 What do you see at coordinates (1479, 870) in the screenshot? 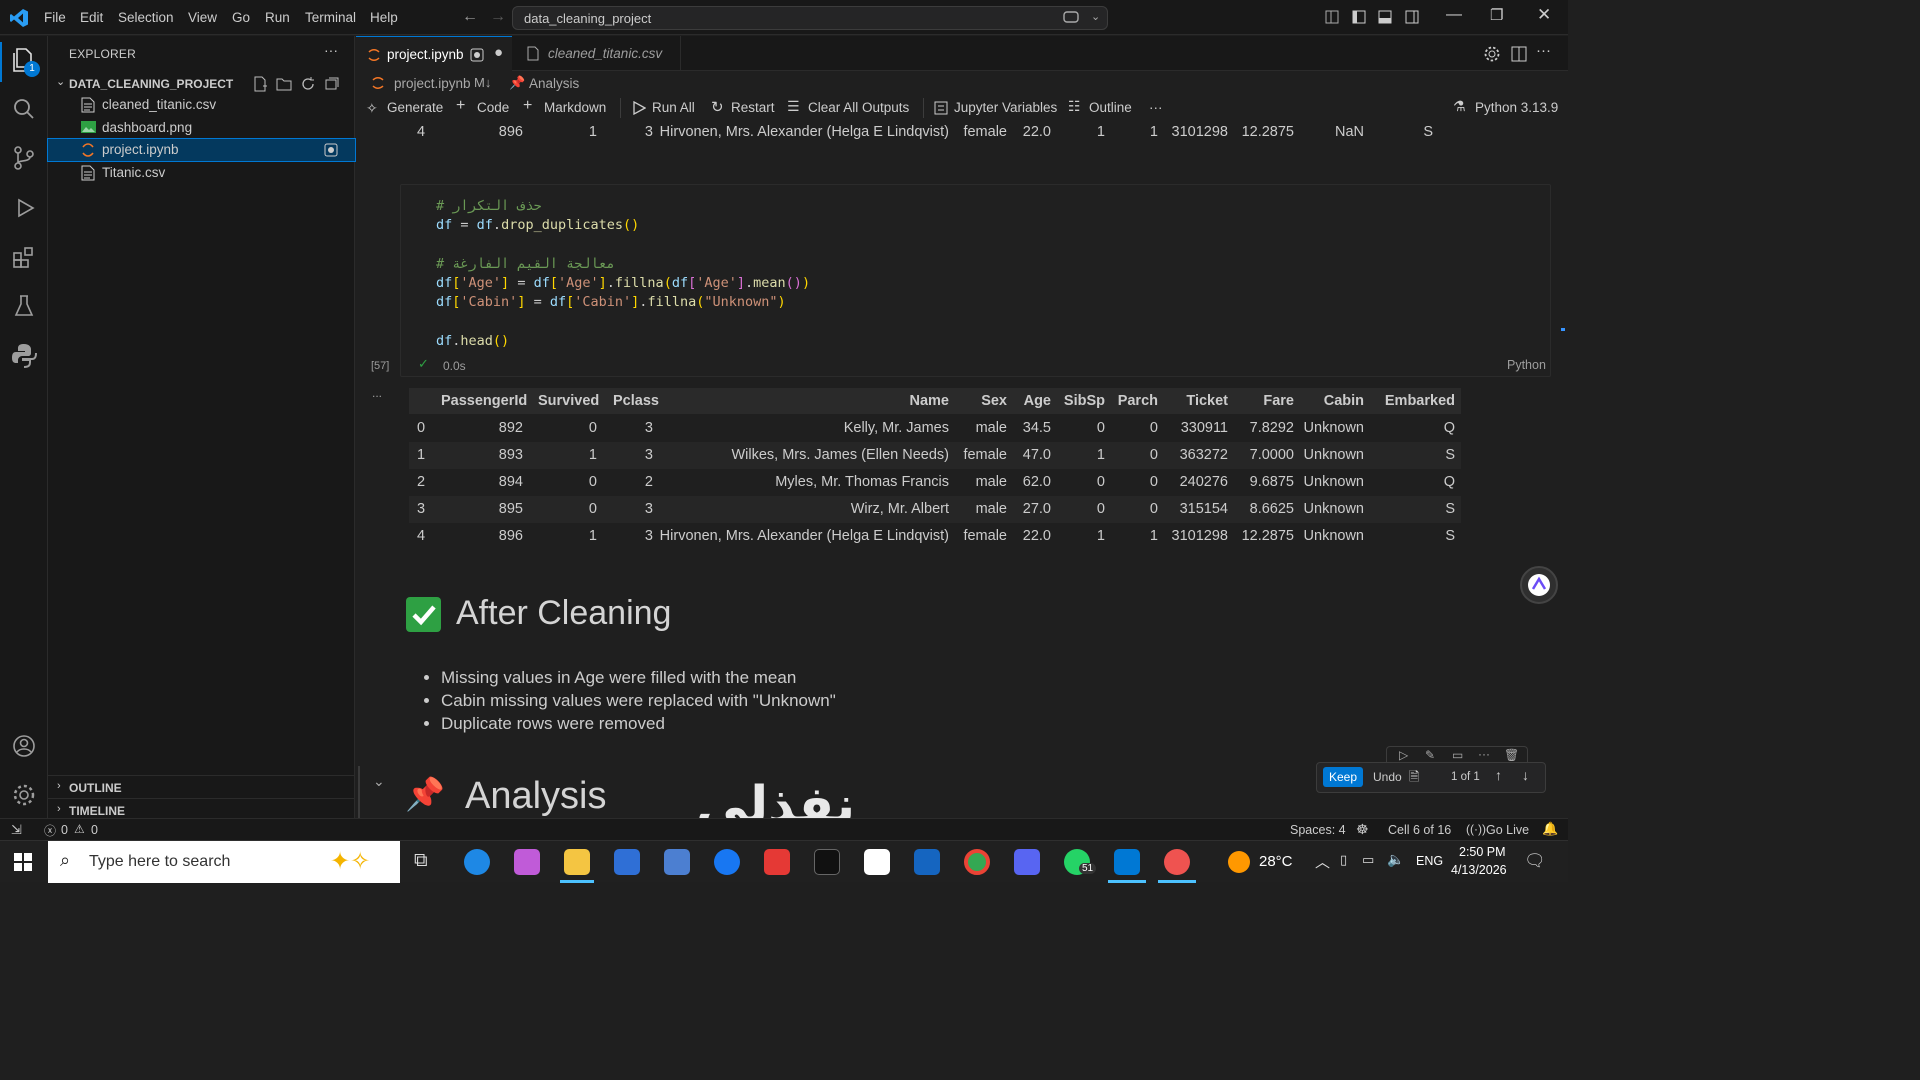
I see `clock-date: 4/13/2026` at bounding box center [1479, 870].